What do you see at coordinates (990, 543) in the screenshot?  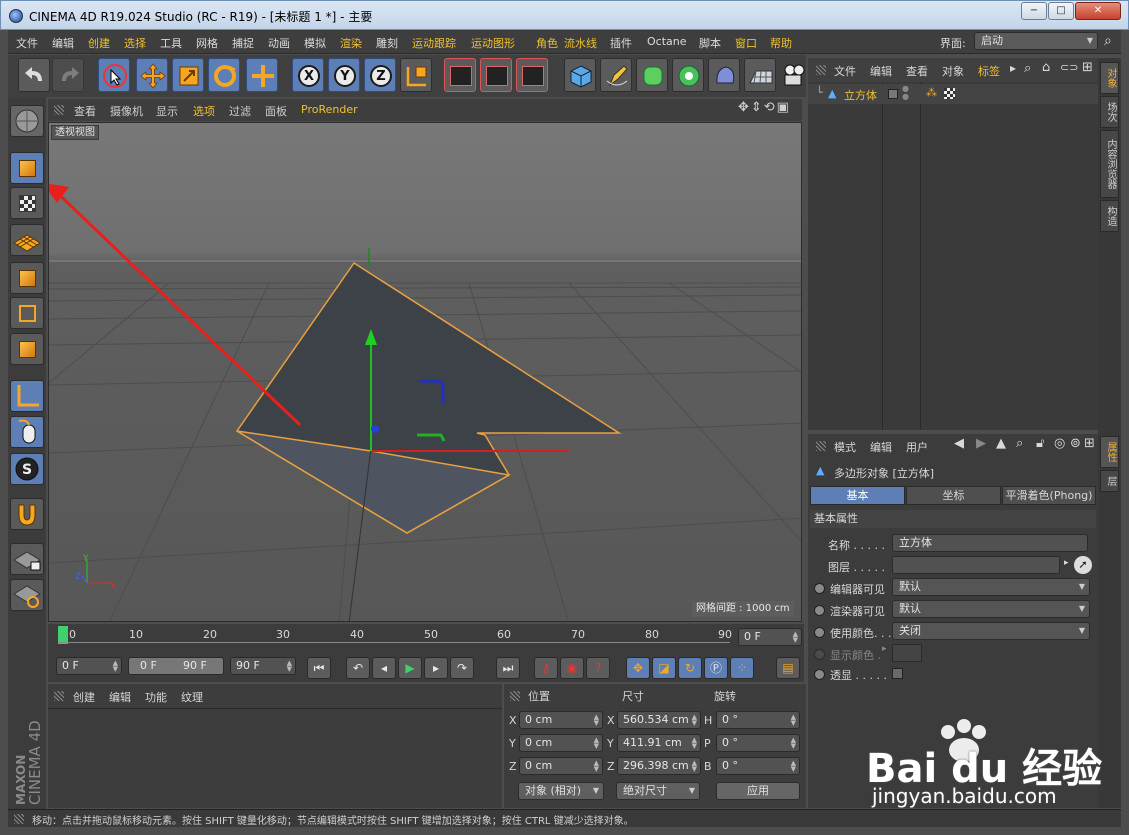 I see `name-field: 立方体` at bounding box center [990, 543].